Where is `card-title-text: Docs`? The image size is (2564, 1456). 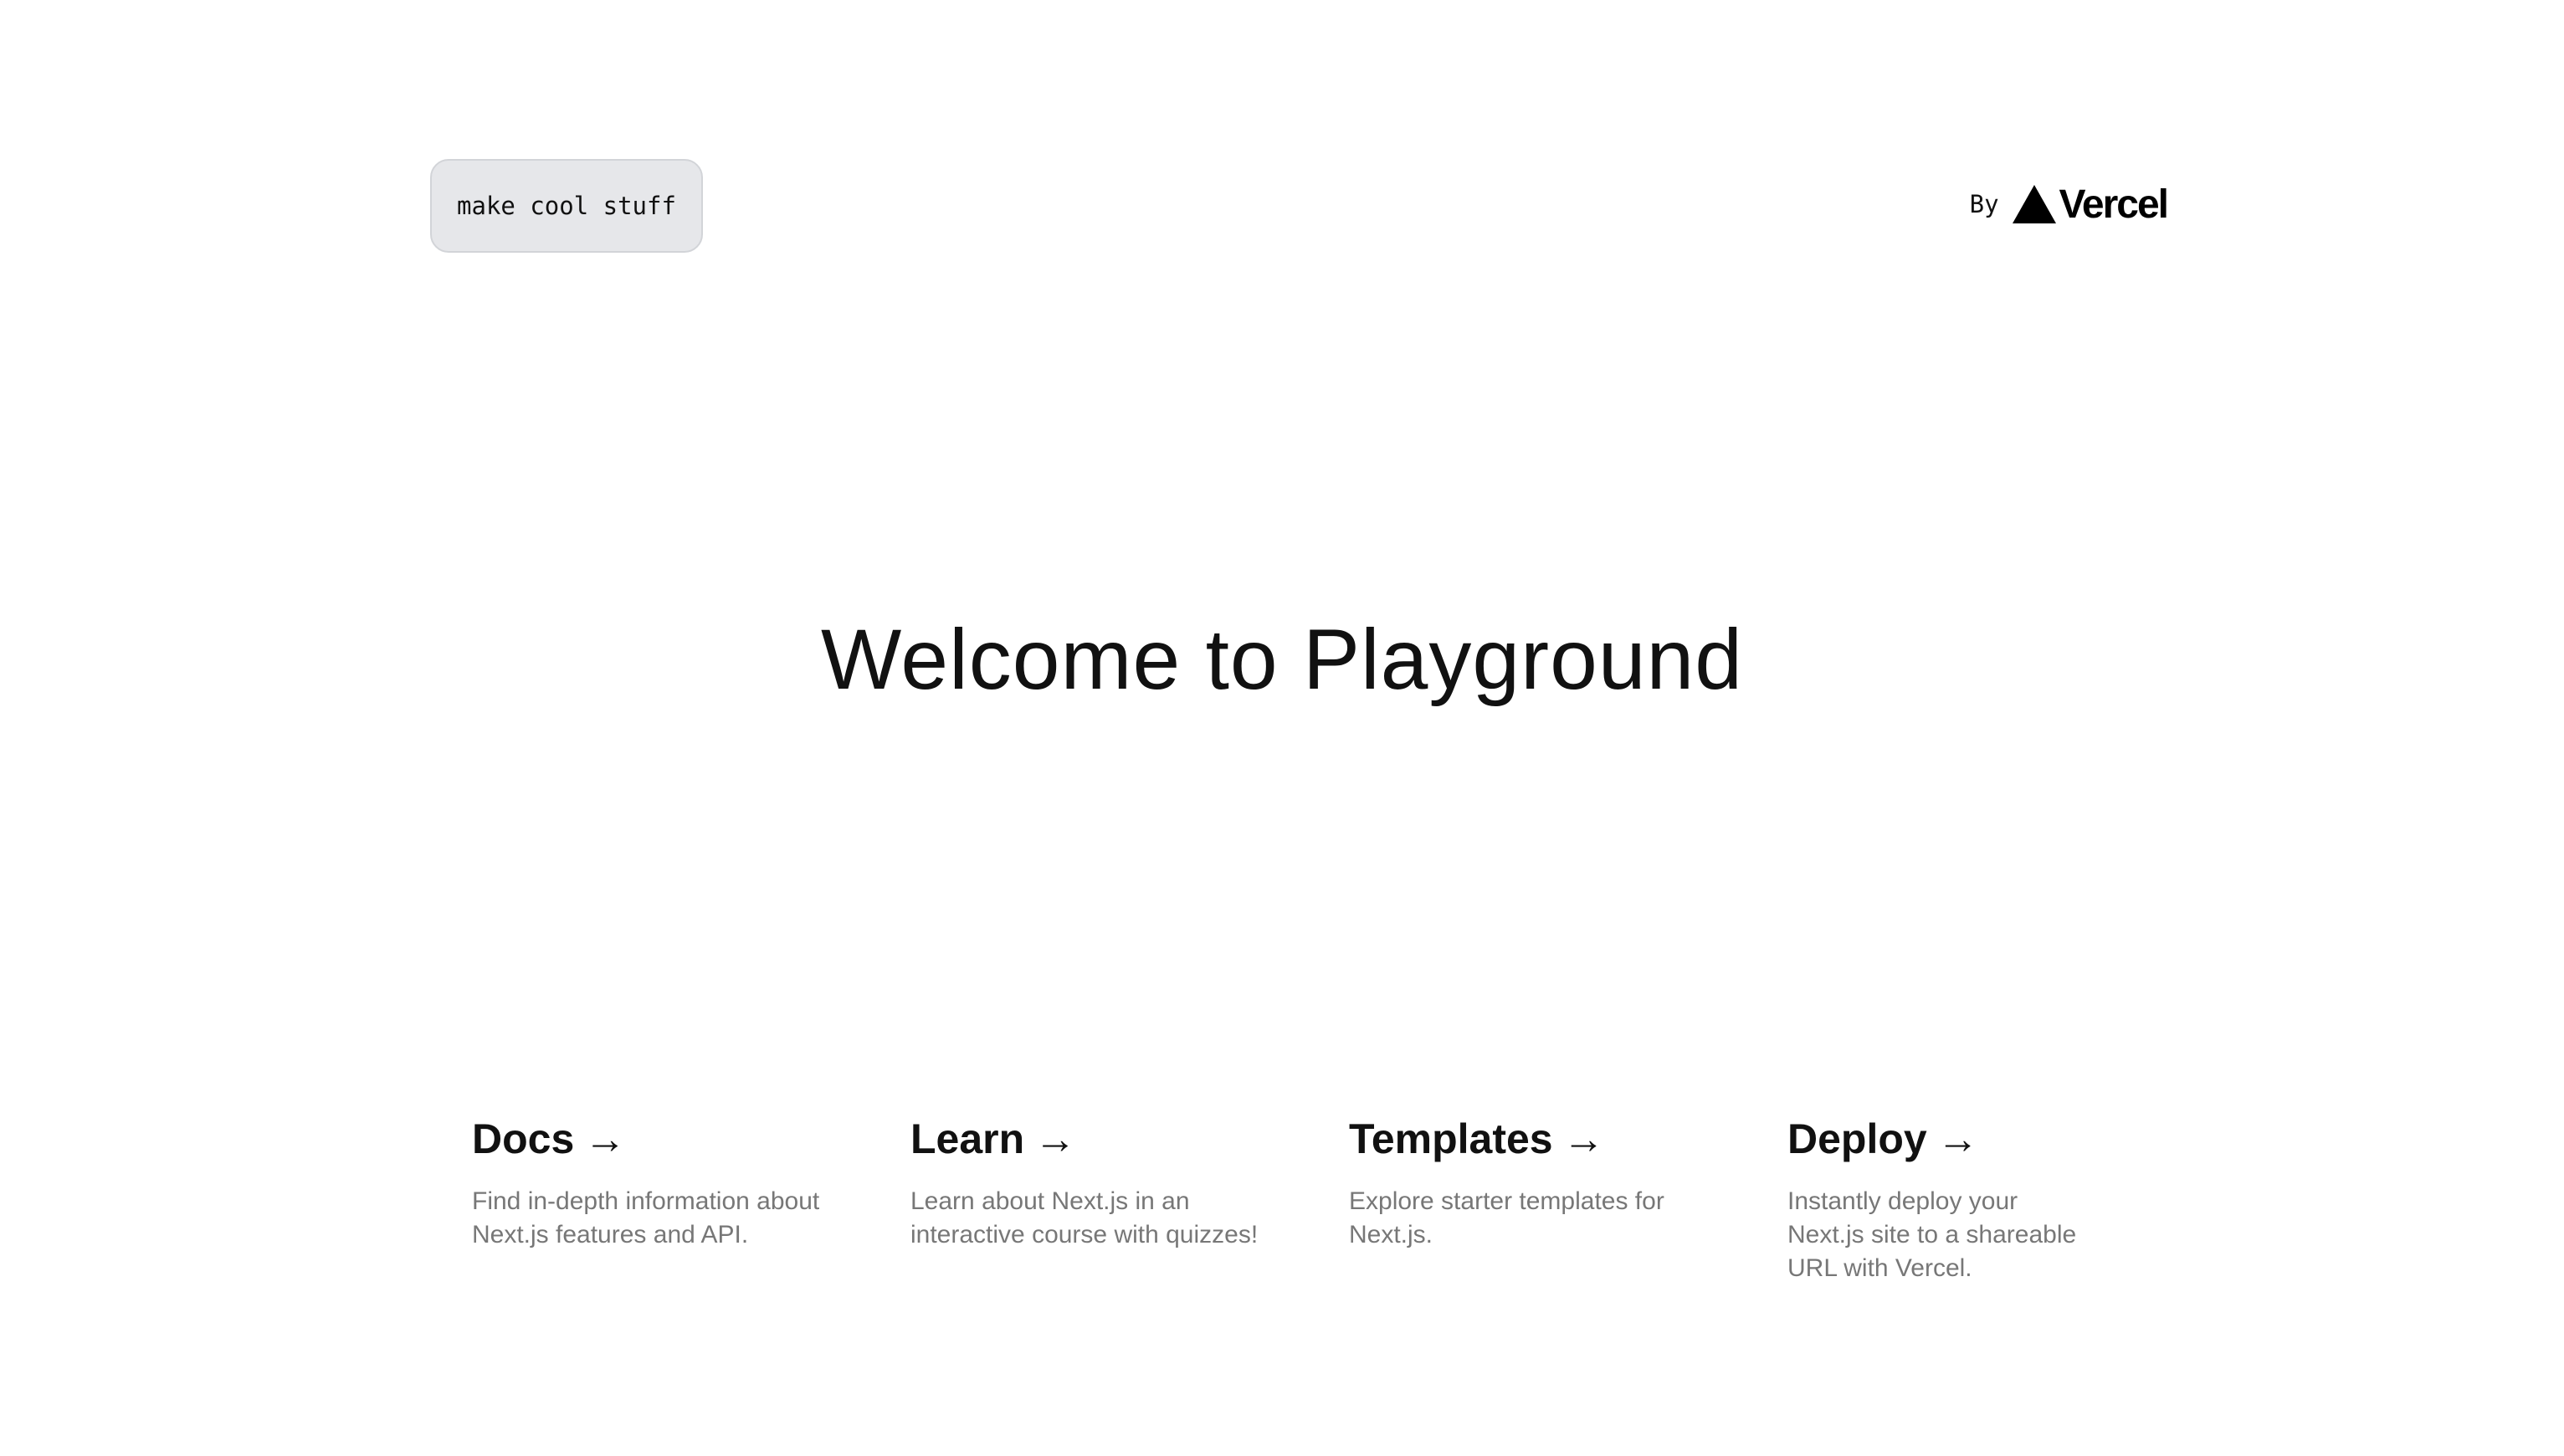
card-title-text: Docs is located at coordinates (523, 1138).